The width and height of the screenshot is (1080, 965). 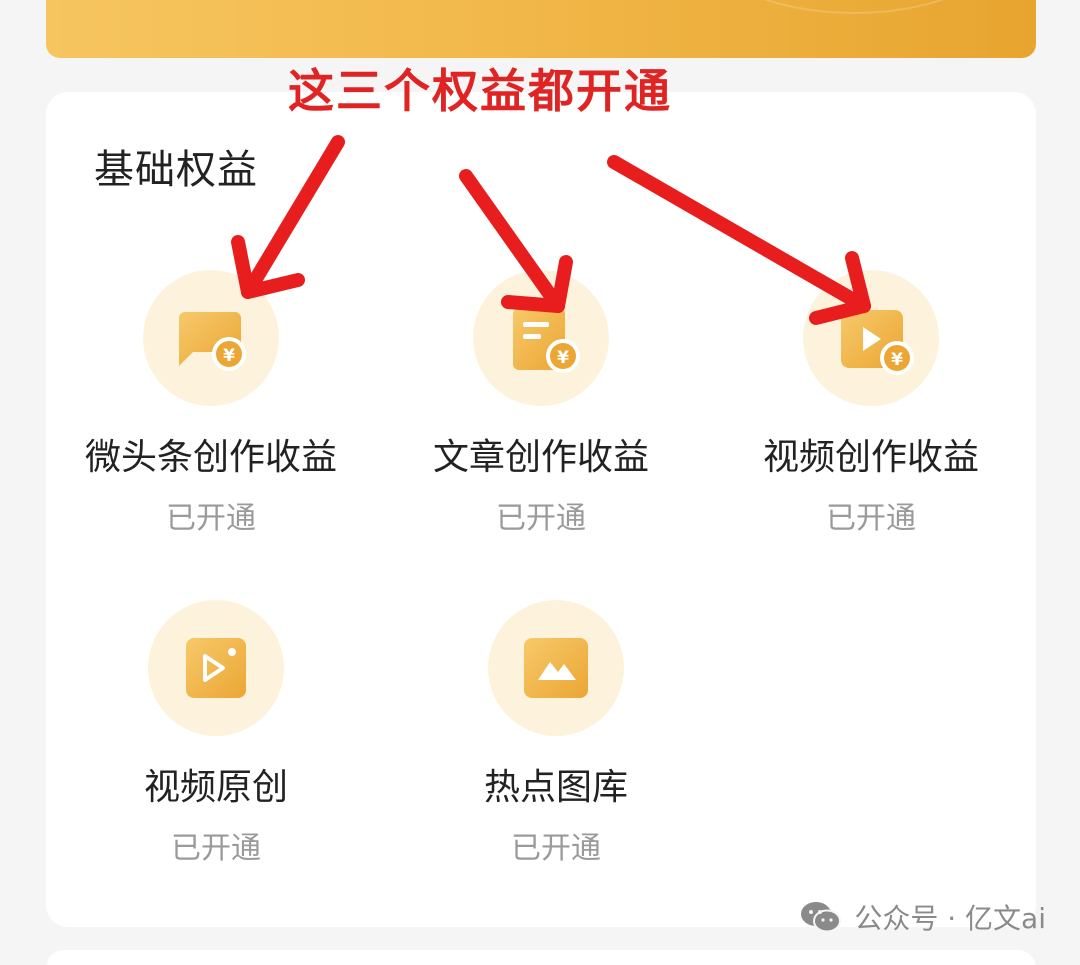 I want to click on banner-decoration, so click(x=854, y=7).